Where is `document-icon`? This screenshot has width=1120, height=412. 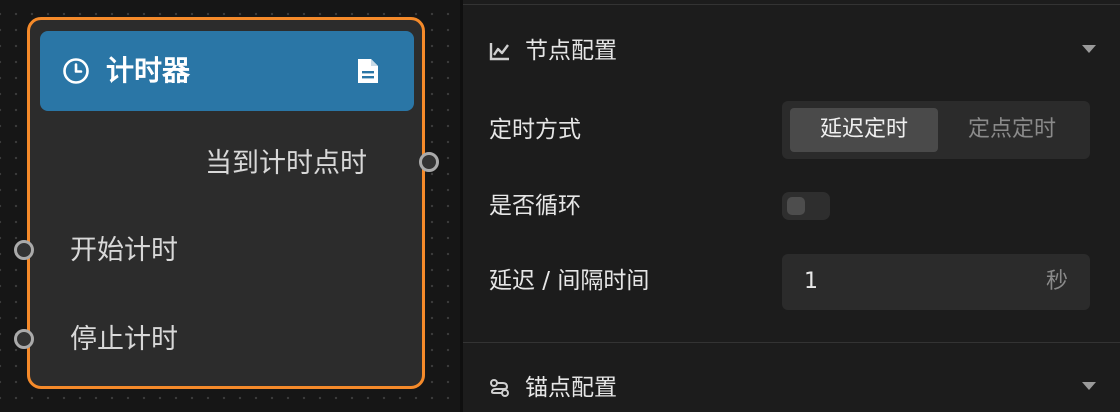
document-icon is located at coordinates (368, 71).